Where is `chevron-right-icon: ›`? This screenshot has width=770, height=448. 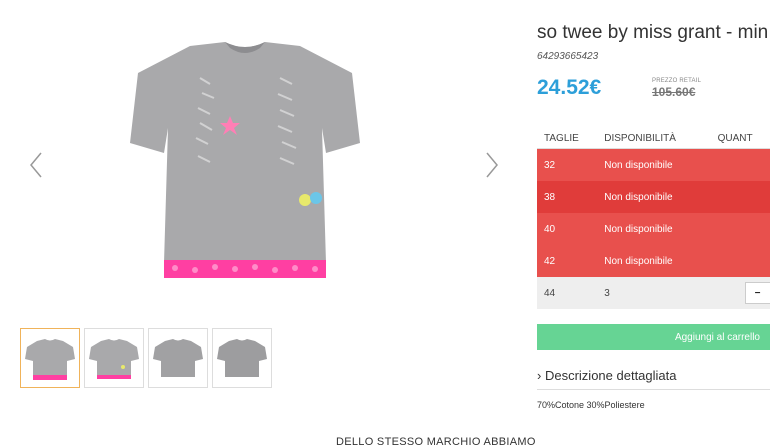 chevron-right-icon: › is located at coordinates (539, 375).